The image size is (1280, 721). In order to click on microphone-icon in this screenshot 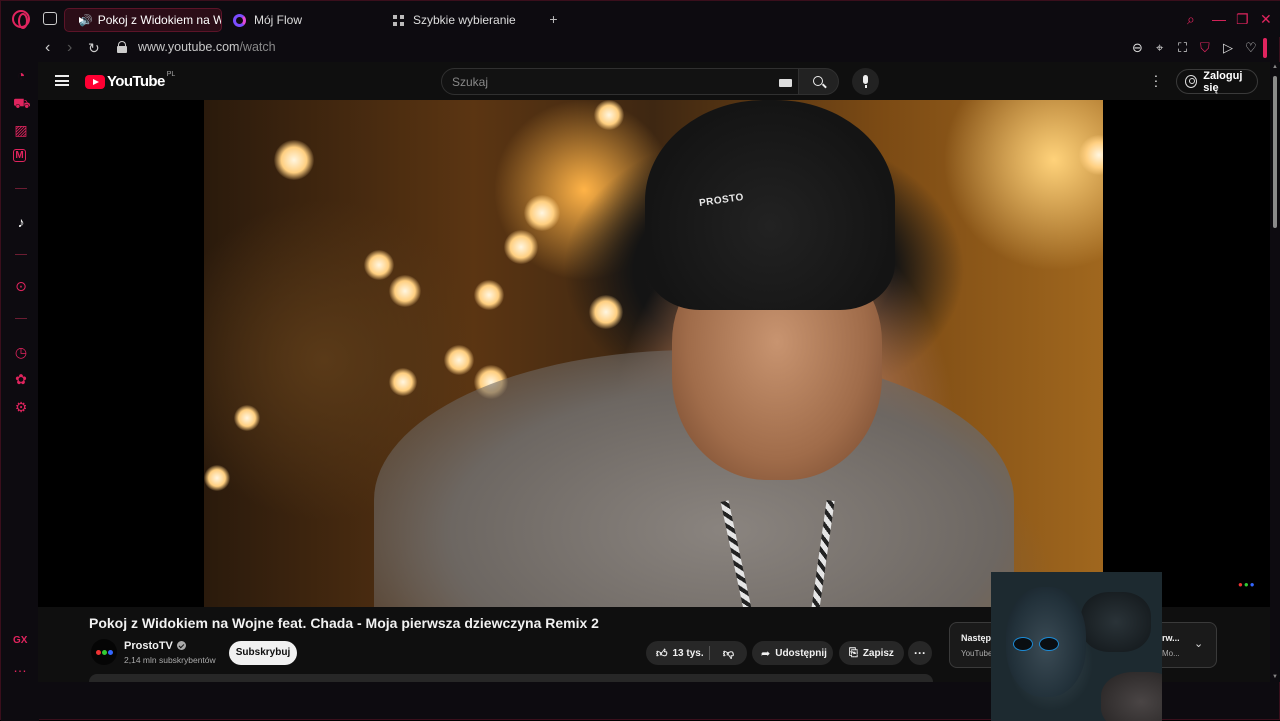, I will do `click(865, 81)`.